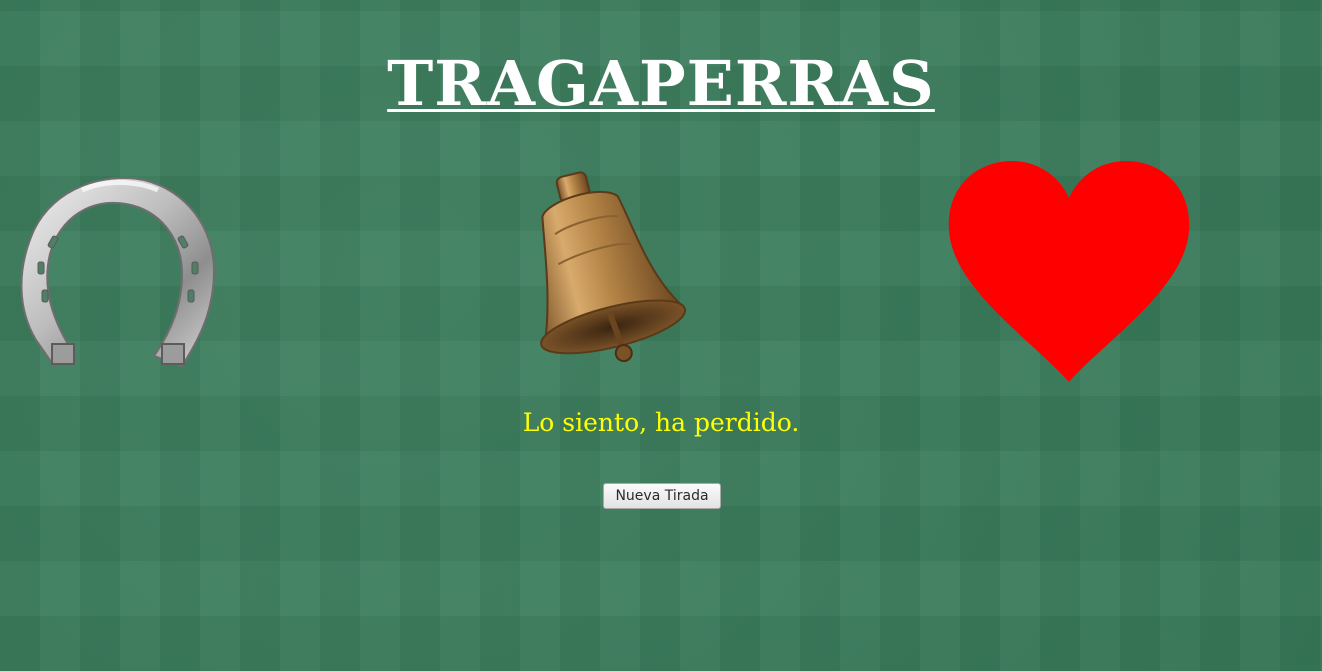 The height and width of the screenshot is (671, 1322). What do you see at coordinates (661, 83) in the screenshot?
I see `page-title: TRAGAPERRAS` at bounding box center [661, 83].